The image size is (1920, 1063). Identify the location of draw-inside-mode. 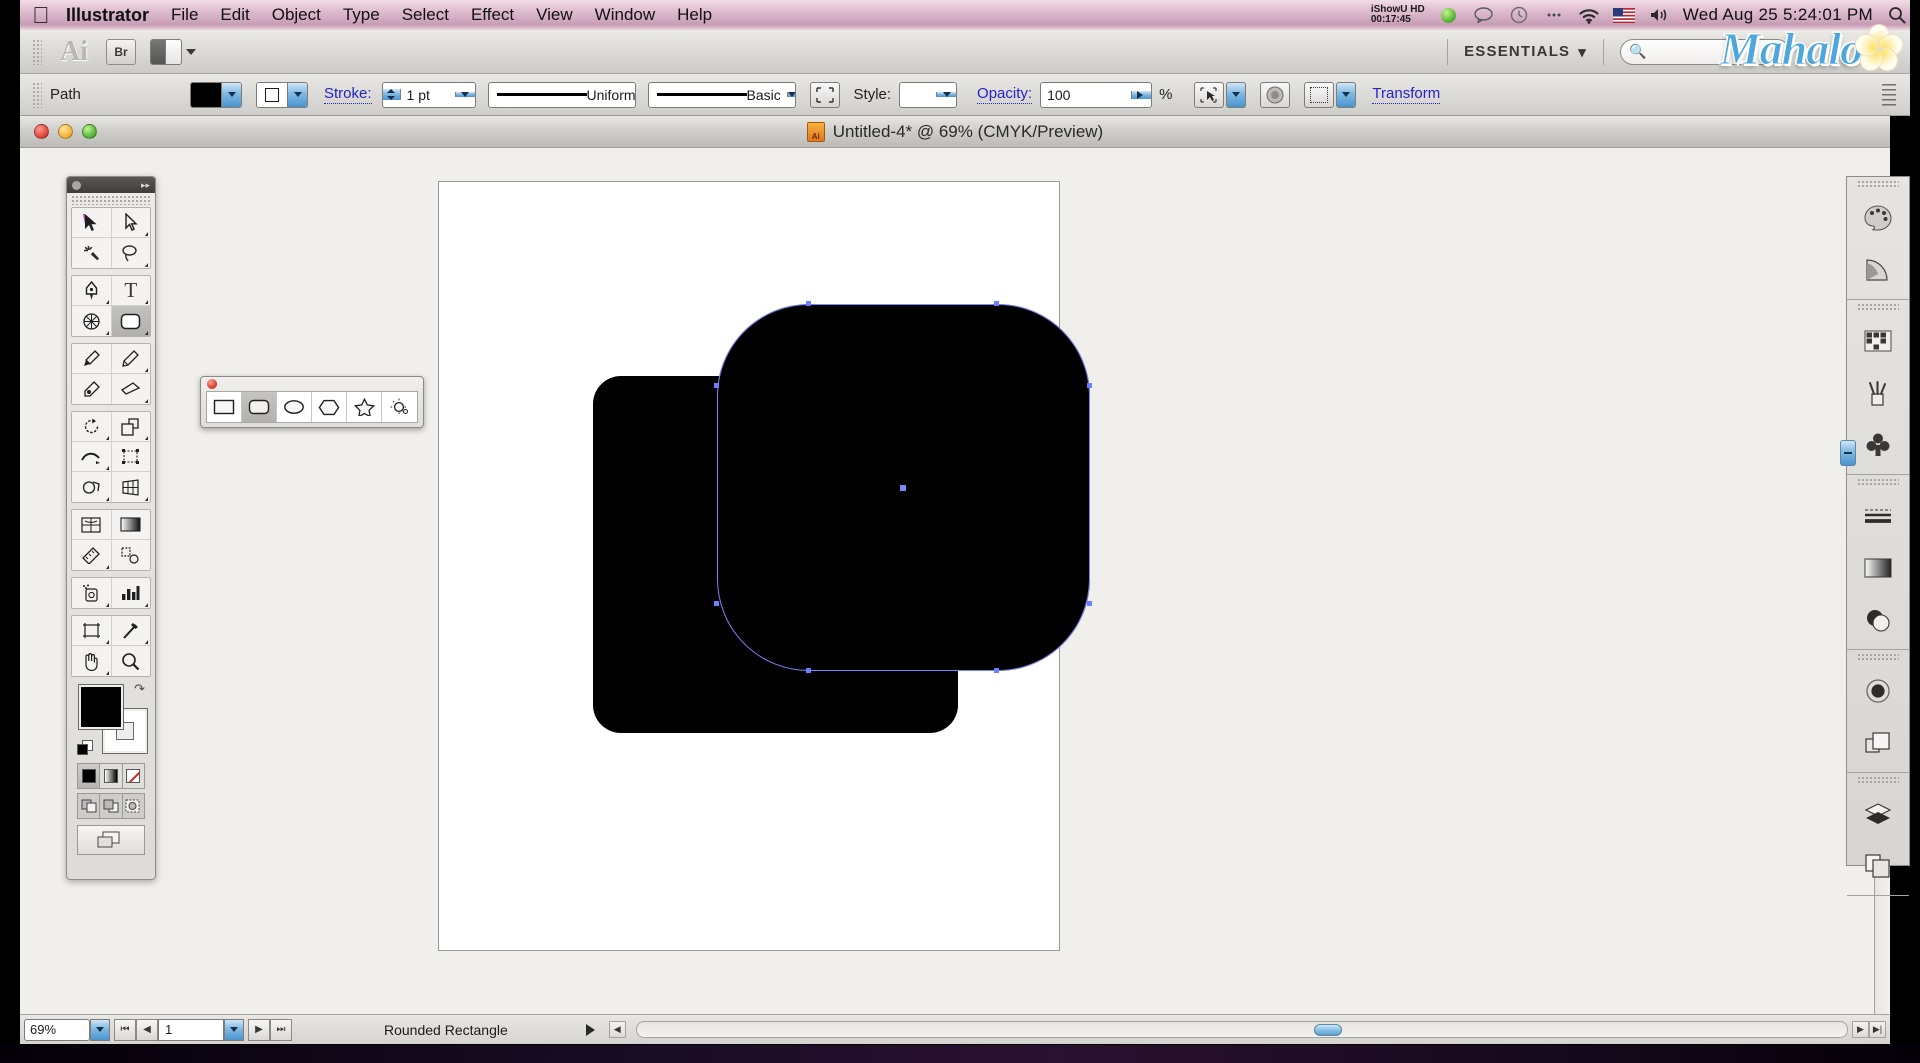
(133, 806).